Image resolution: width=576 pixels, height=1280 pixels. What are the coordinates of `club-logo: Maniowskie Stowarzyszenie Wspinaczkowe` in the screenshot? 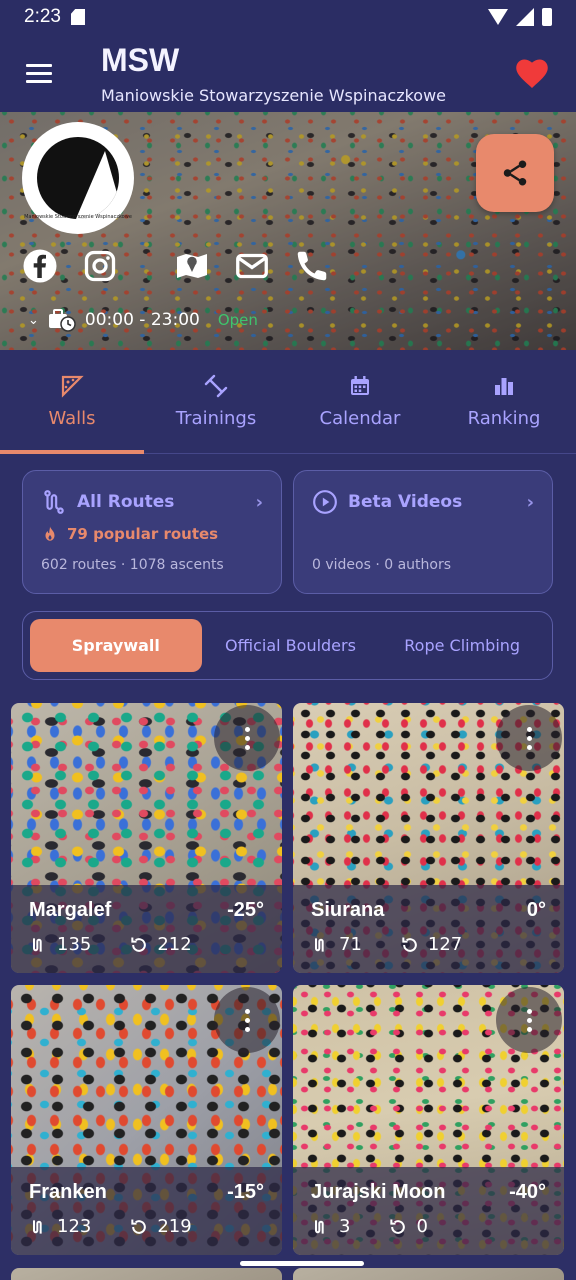 It's located at (78, 178).